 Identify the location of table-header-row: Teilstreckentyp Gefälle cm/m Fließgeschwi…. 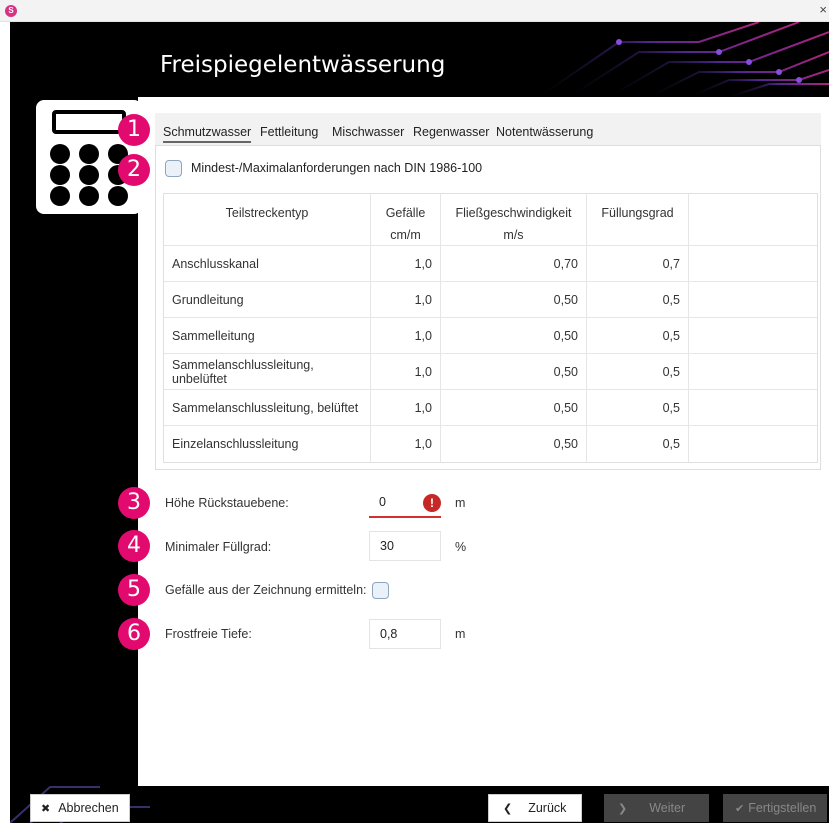
(490, 220).